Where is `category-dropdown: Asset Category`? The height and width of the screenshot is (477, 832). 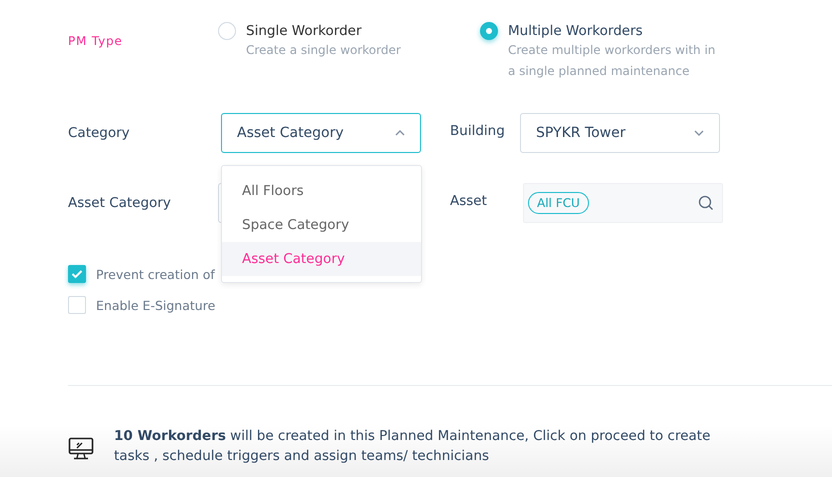
category-dropdown: Asset Category is located at coordinates (321, 133).